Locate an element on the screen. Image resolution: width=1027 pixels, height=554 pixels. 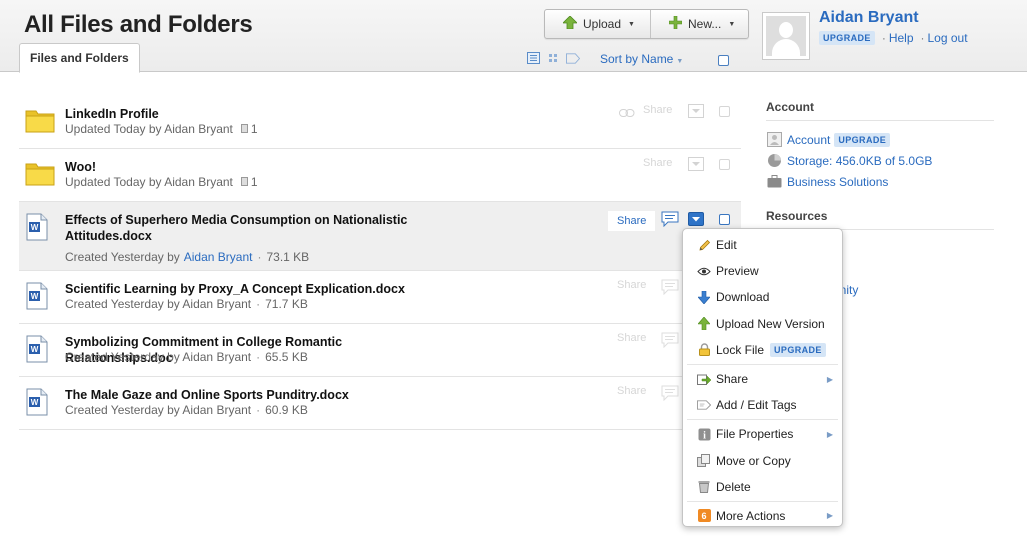
resources-section-title: Resources is located at coordinates (880, 219).